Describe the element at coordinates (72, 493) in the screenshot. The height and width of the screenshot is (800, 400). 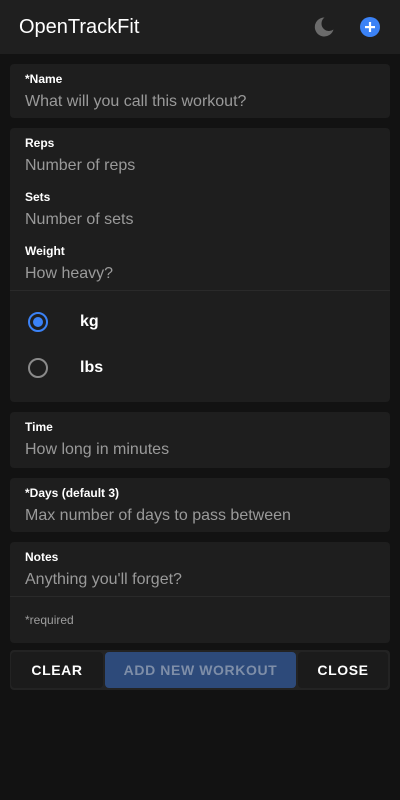
I see `days-label: *Days (default 3)` at that location.